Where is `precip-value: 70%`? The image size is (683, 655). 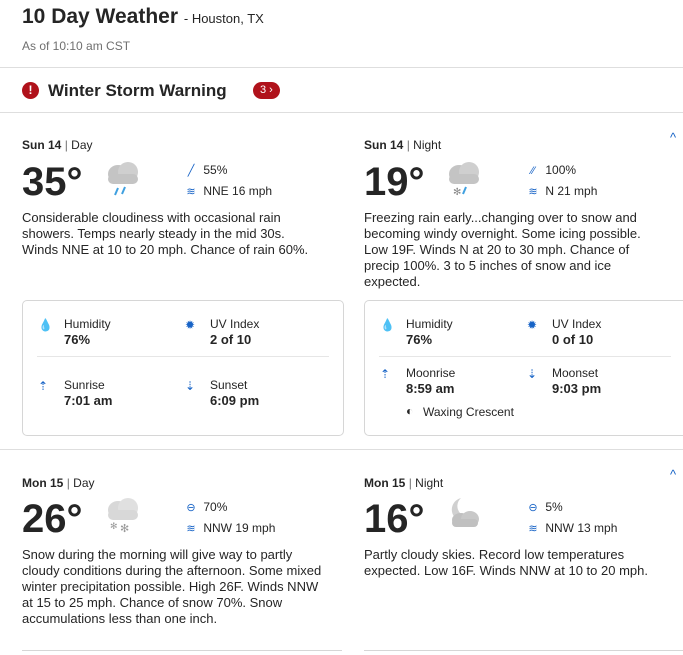 precip-value: 70% is located at coordinates (215, 507).